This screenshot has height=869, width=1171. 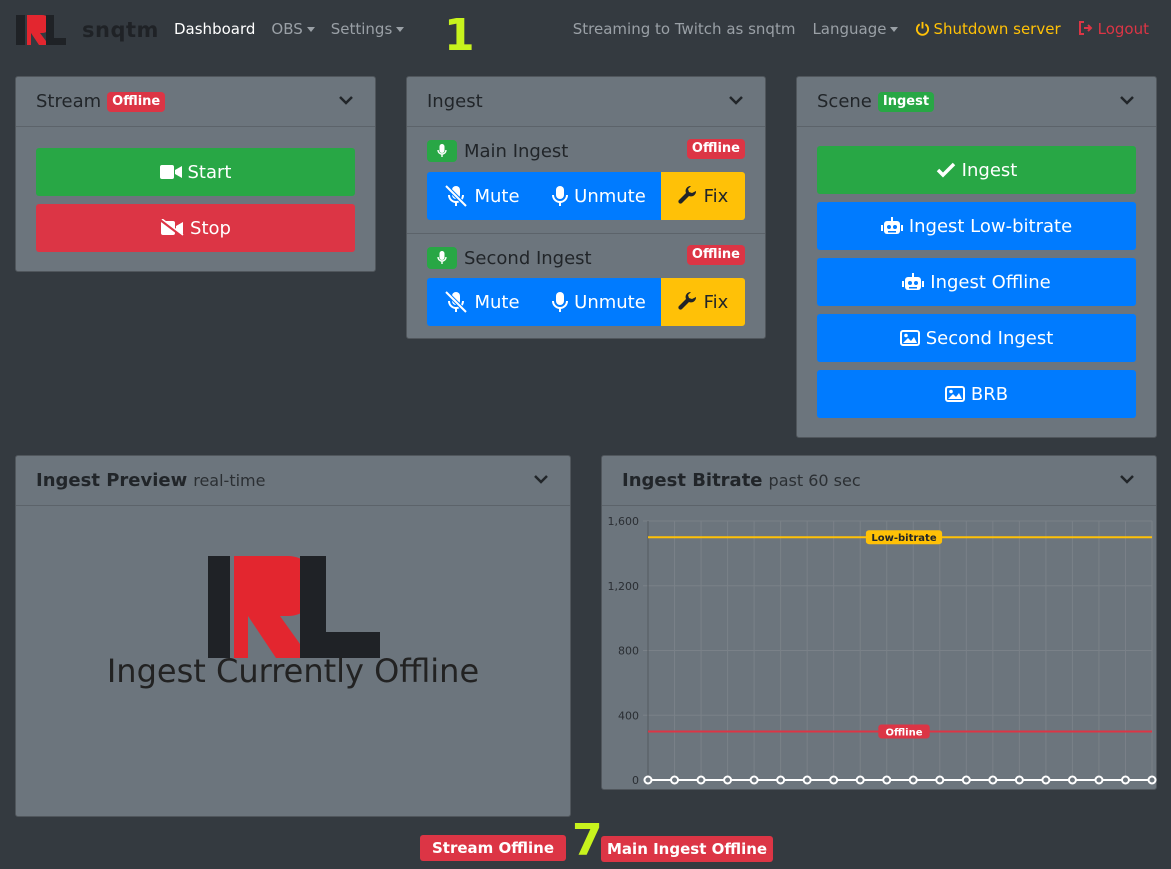 What do you see at coordinates (229, 480) in the screenshot?
I see `preview-subtitle: real-time` at bounding box center [229, 480].